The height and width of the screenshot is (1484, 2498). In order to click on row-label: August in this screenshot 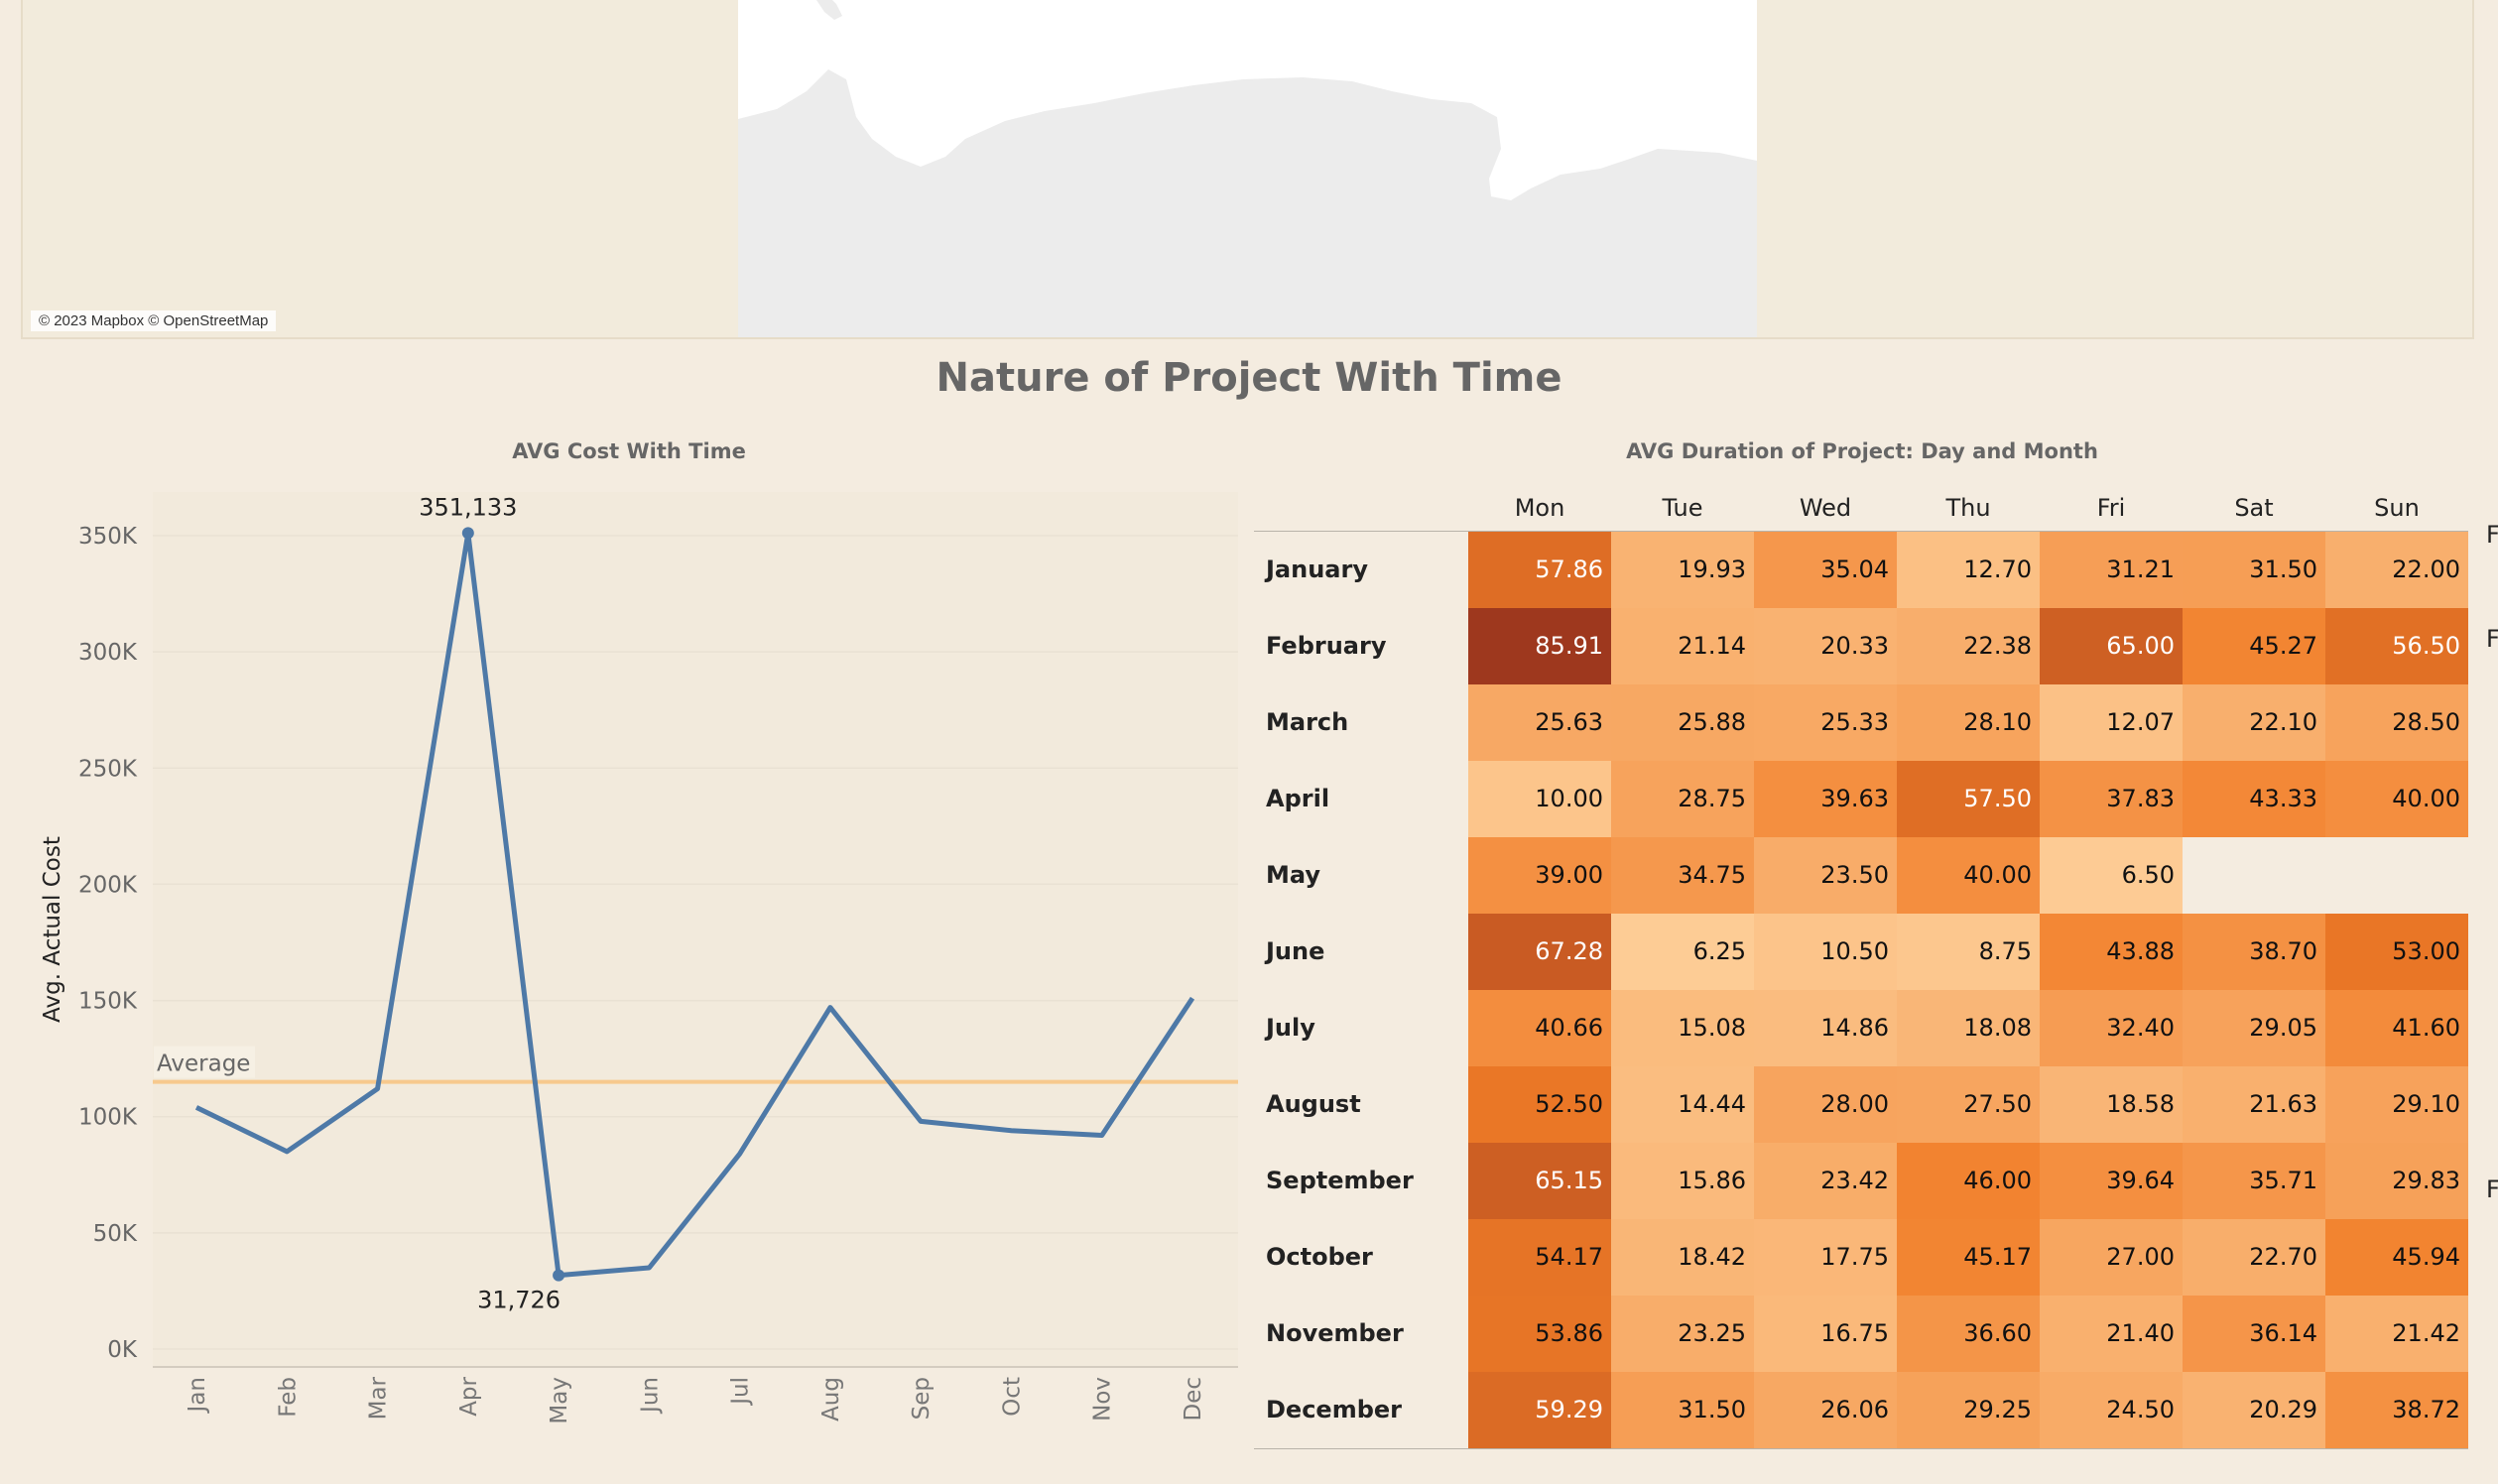, I will do `click(1314, 1104)`.